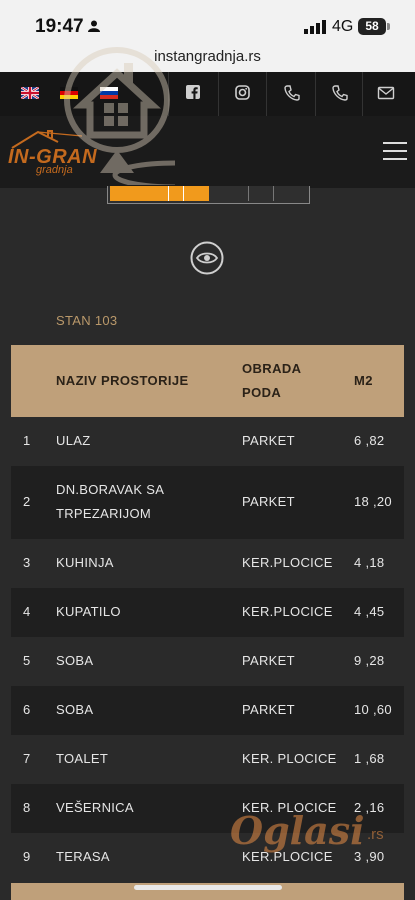 Image resolution: width=415 pixels, height=900 pixels. What do you see at coordinates (122, 380) in the screenshot?
I see `column-header-name: NAZIV PROSTORIJE` at bounding box center [122, 380].